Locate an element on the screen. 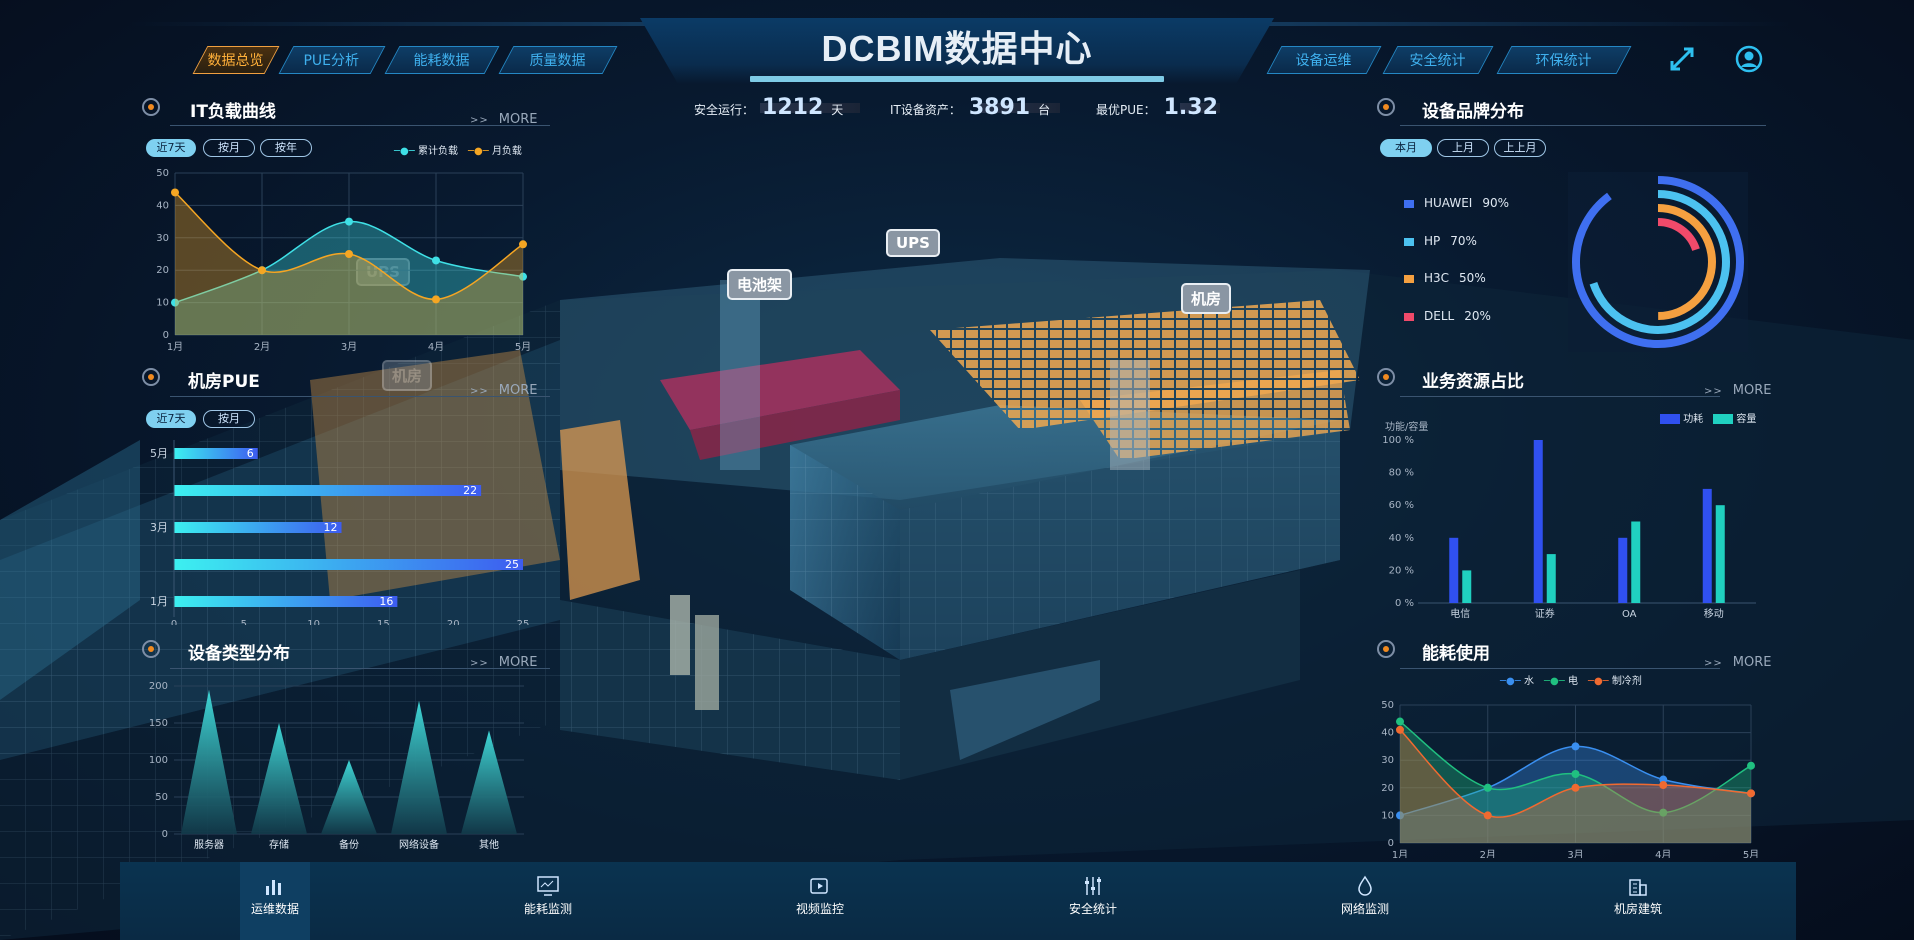  more-link-business: >> MORE is located at coordinates (1737, 390).